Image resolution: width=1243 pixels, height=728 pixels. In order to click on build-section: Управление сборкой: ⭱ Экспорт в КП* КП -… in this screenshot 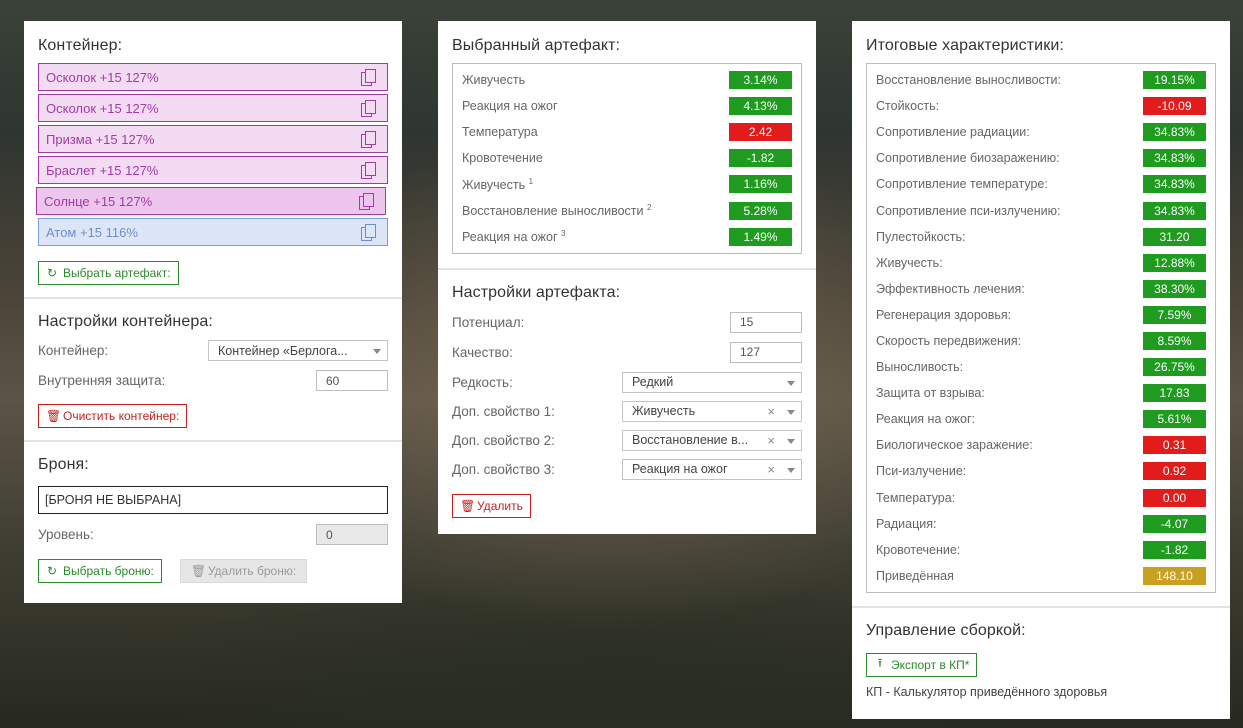, I will do `click(1041, 658)`.